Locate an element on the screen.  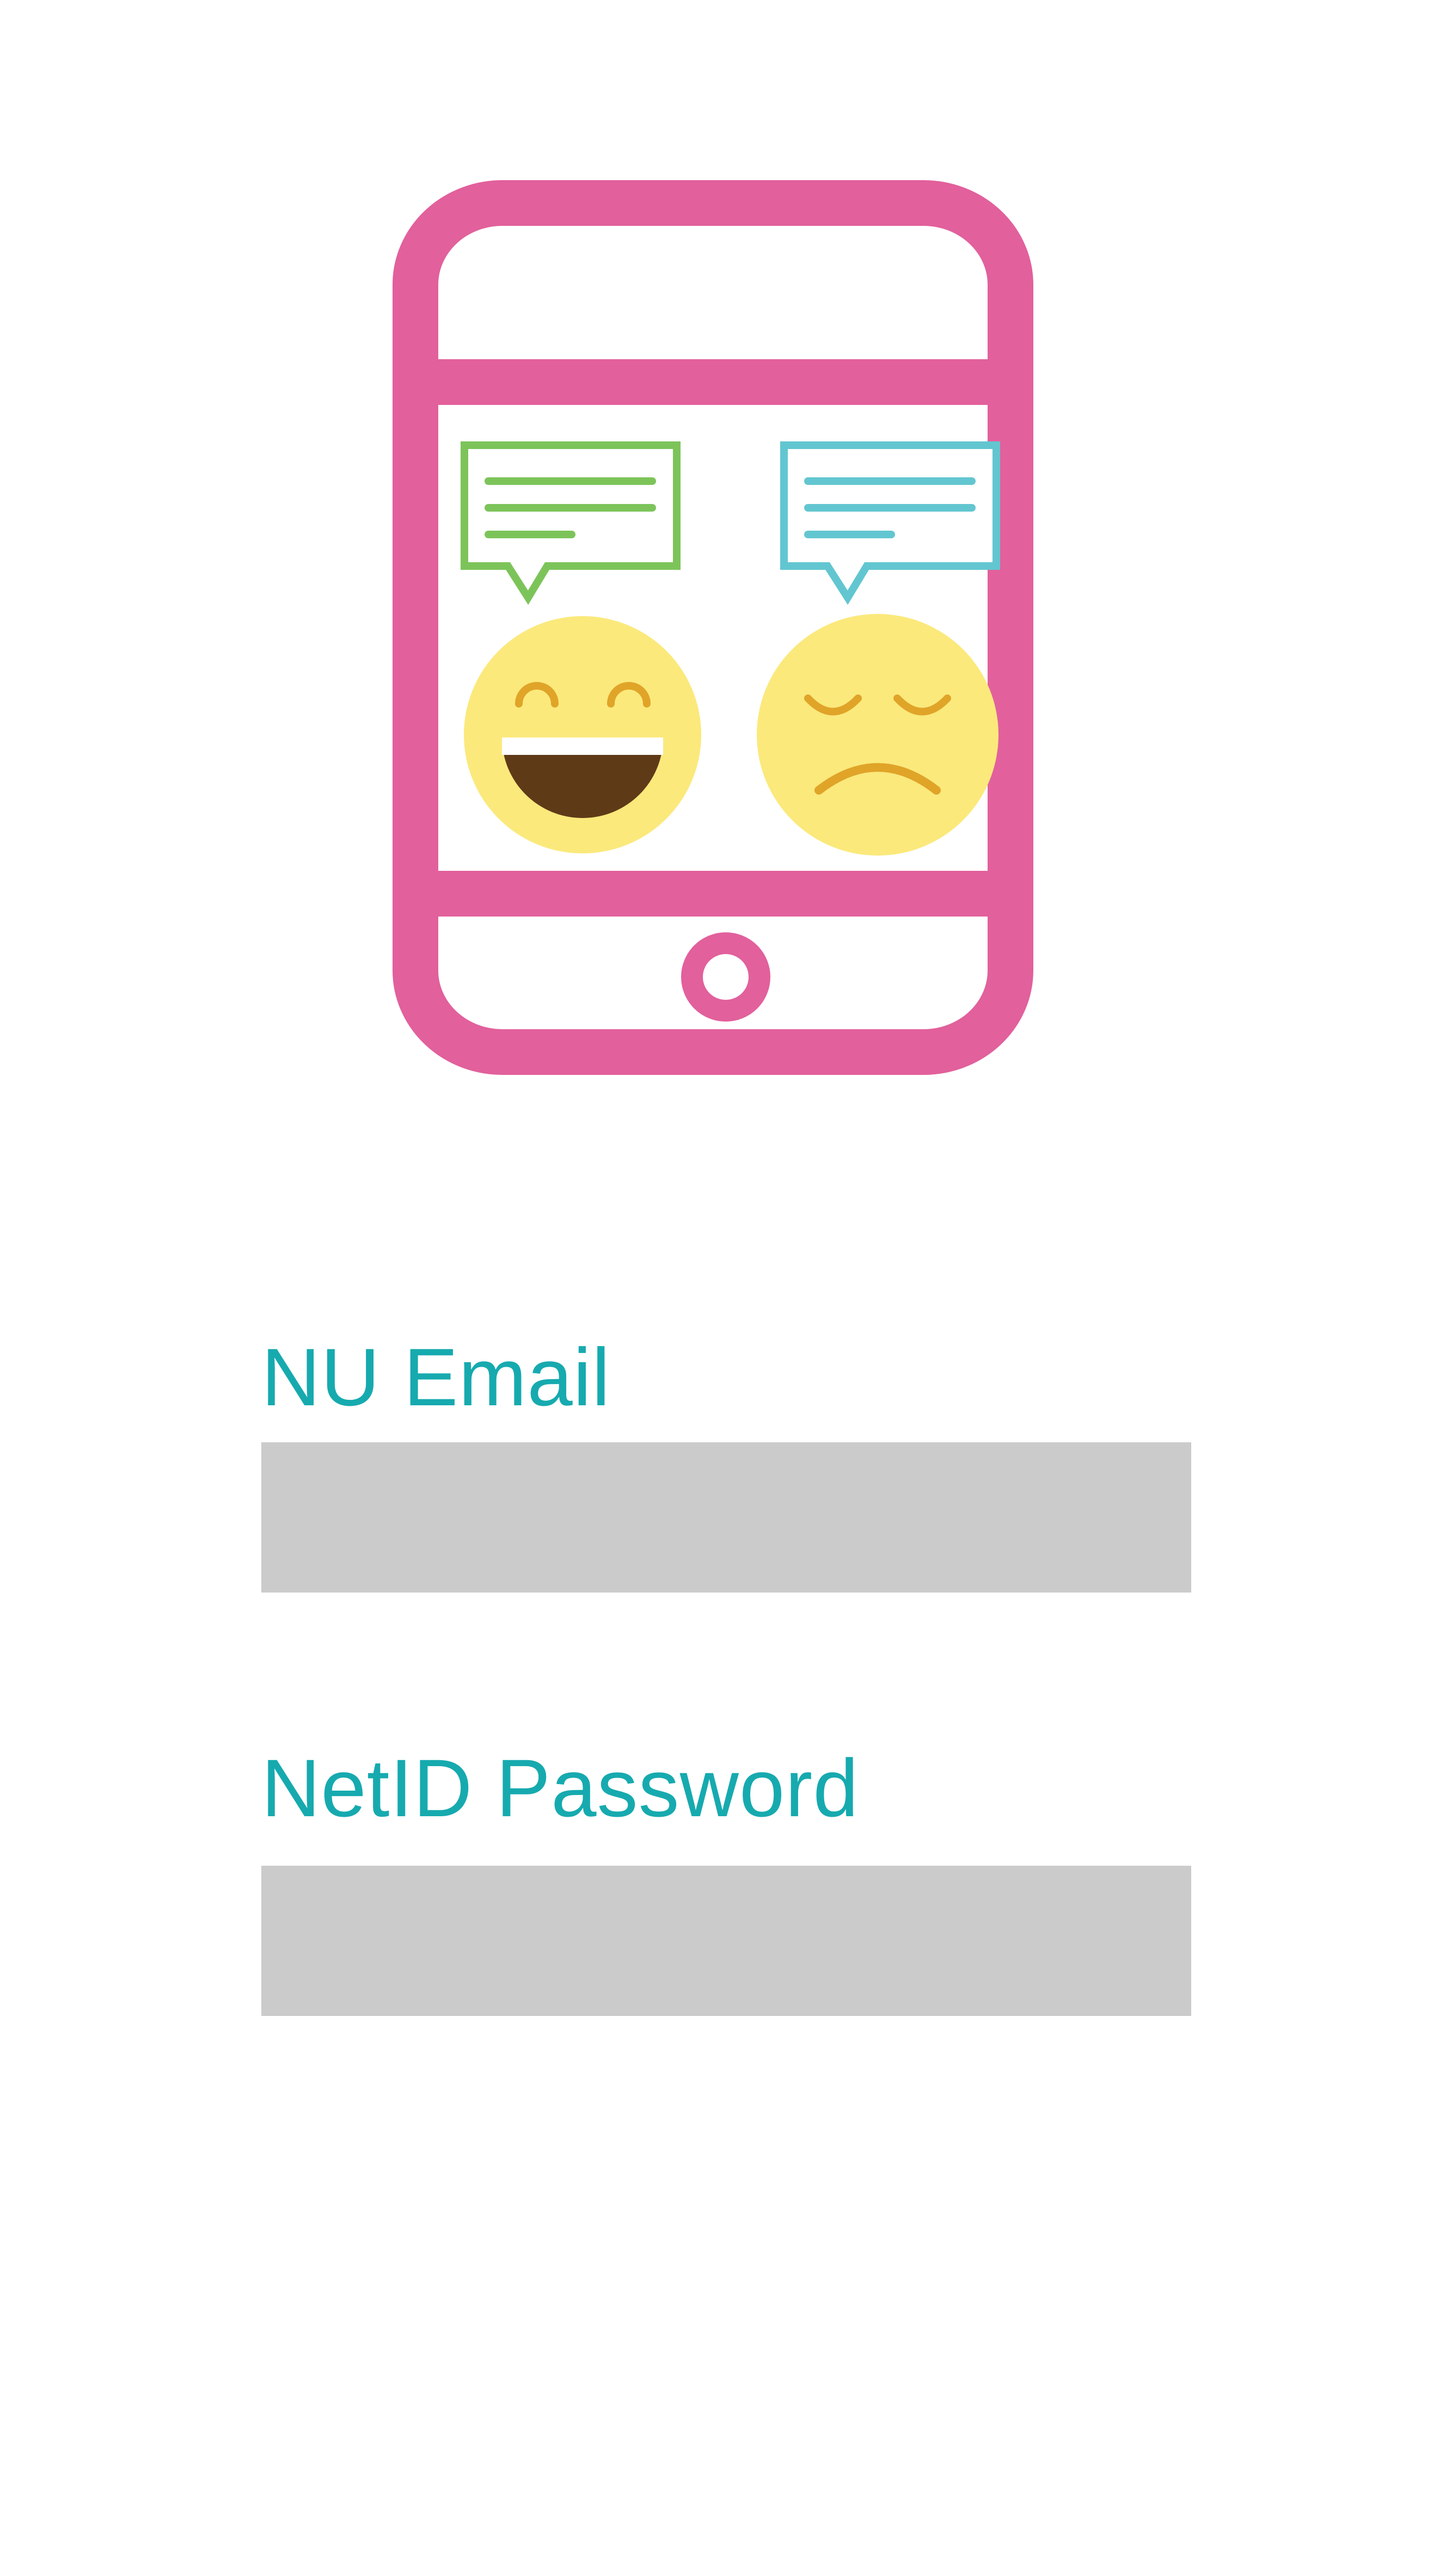
password-field is located at coordinates (726, 1941).